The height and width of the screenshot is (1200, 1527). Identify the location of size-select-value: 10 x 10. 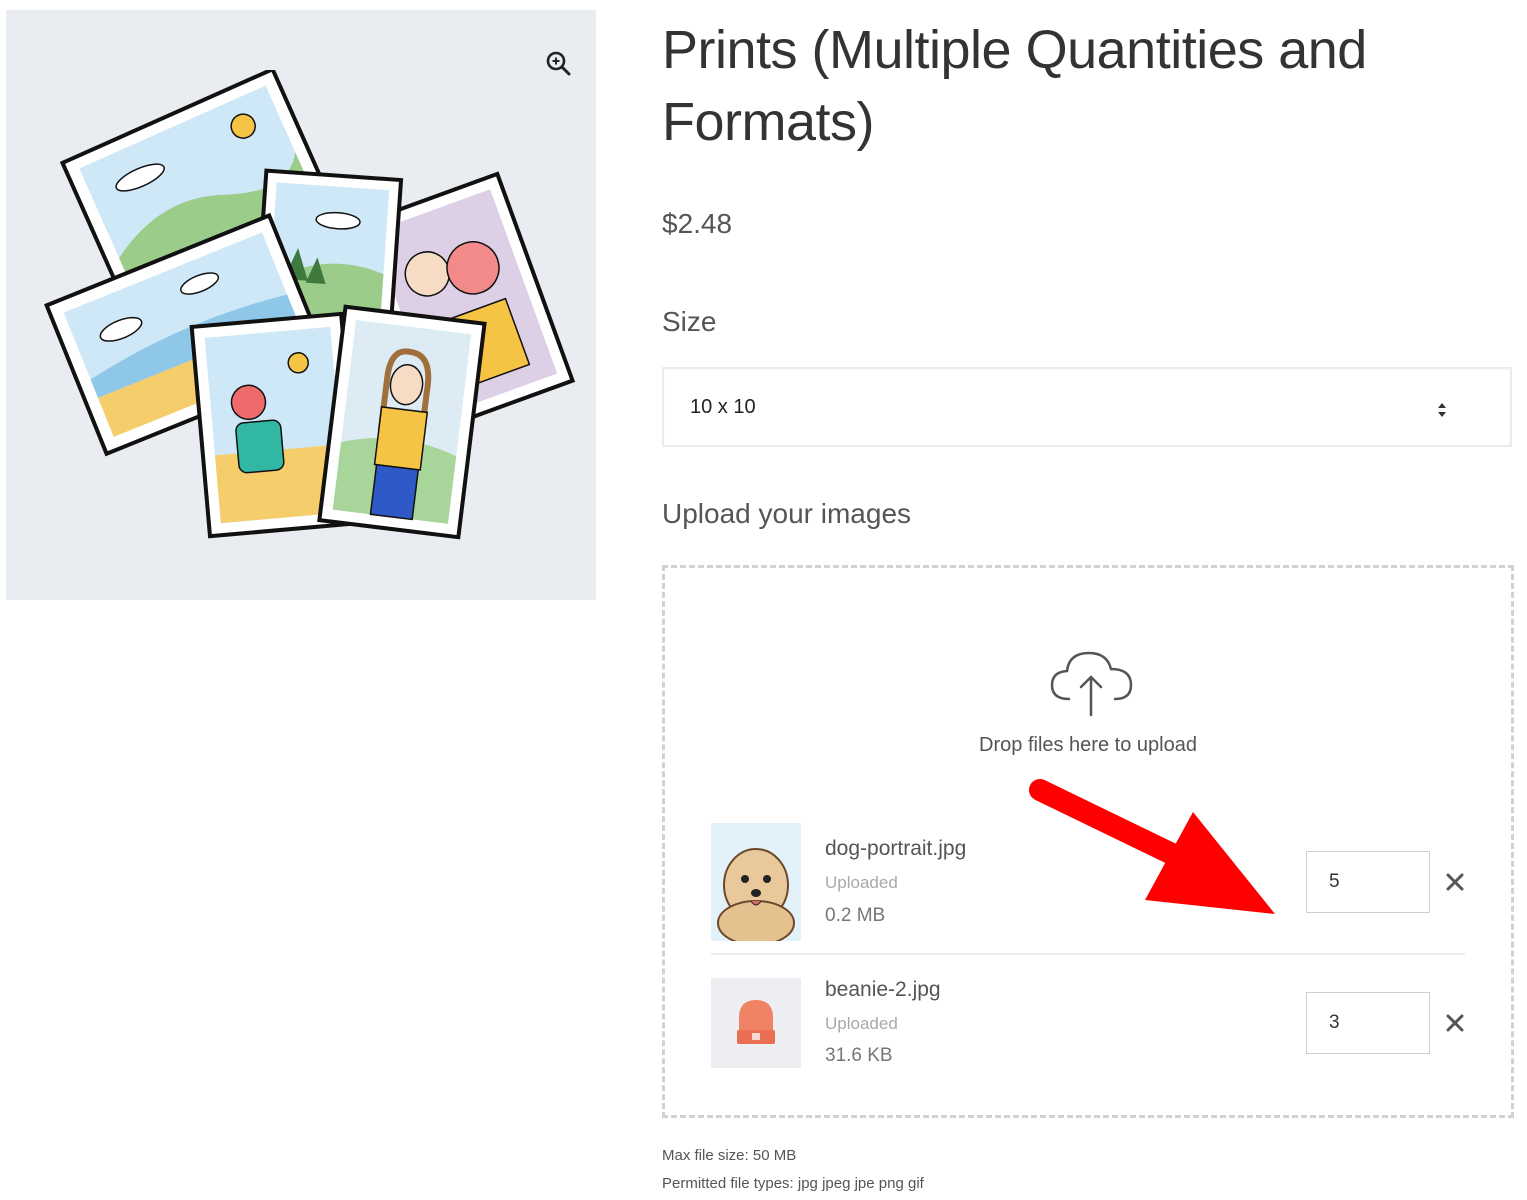
(723, 407).